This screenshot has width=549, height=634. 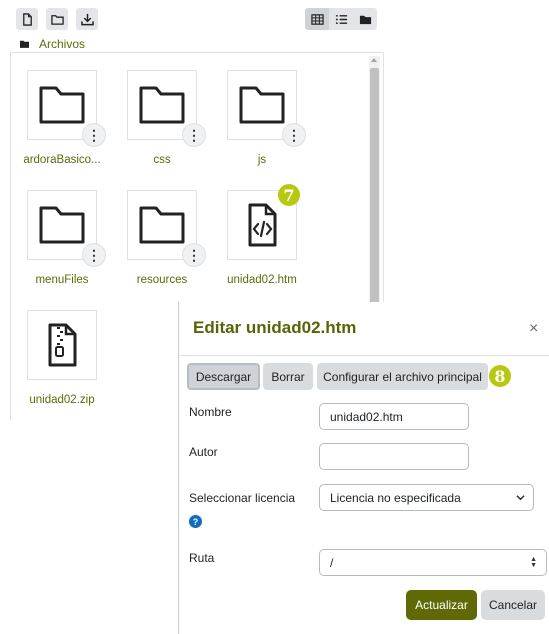 I want to click on callout-badge-8: 8, so click(x=500, y=376).